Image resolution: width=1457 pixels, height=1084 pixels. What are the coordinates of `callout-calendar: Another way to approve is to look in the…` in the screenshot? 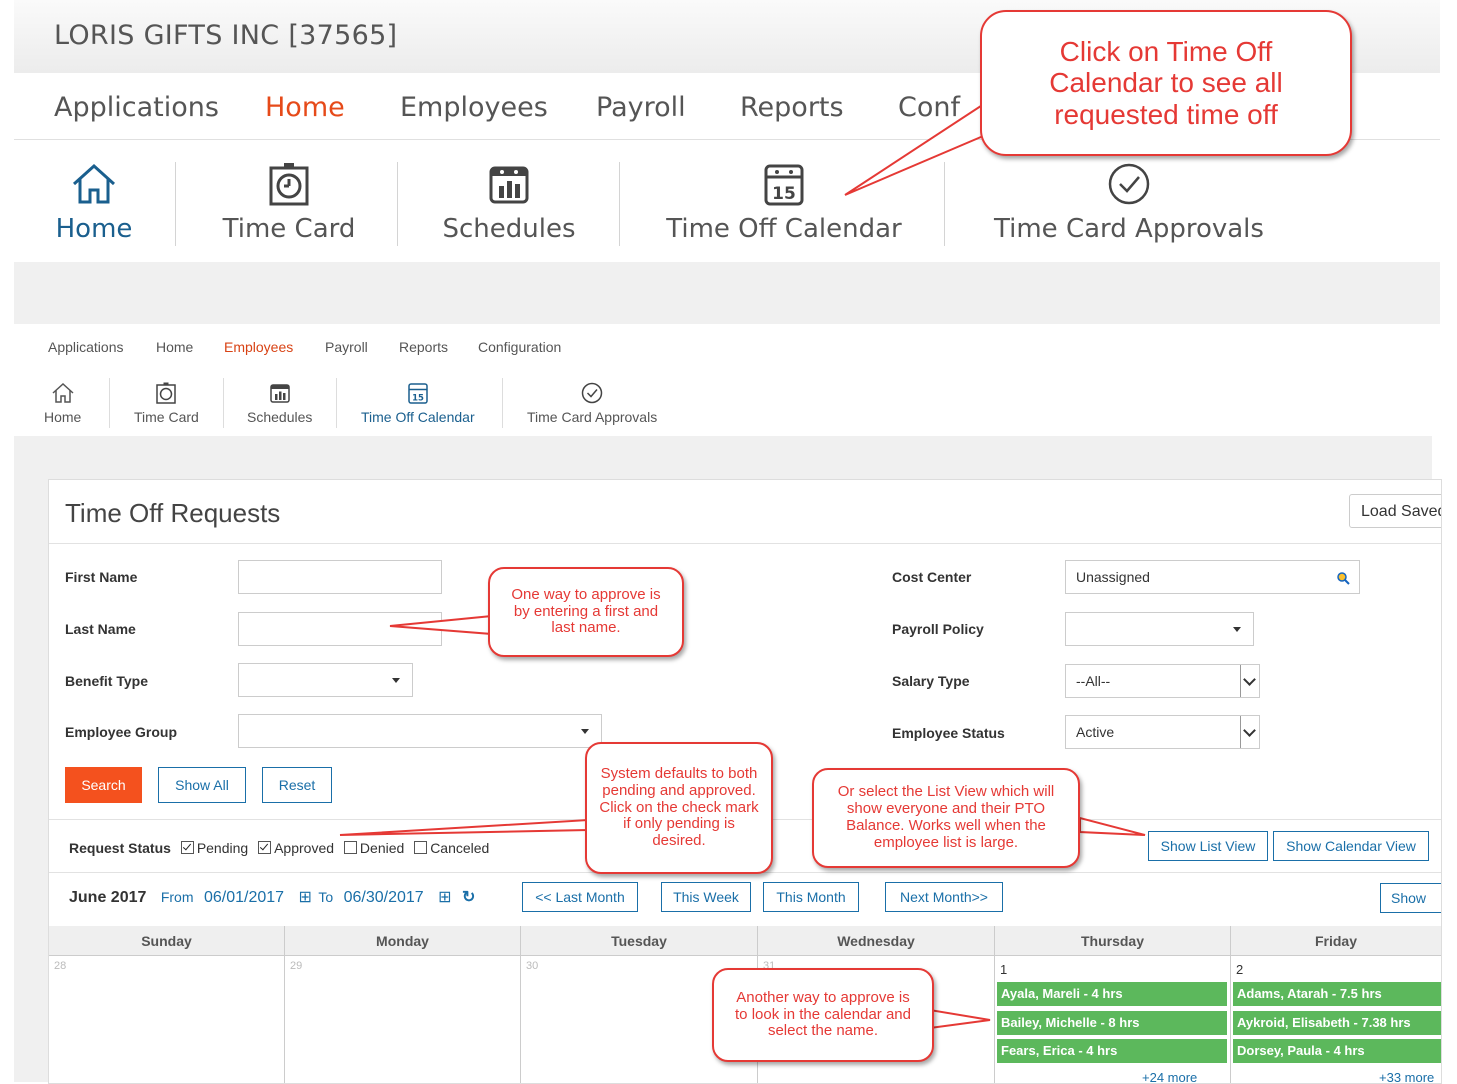 It's located at (823, 1015).